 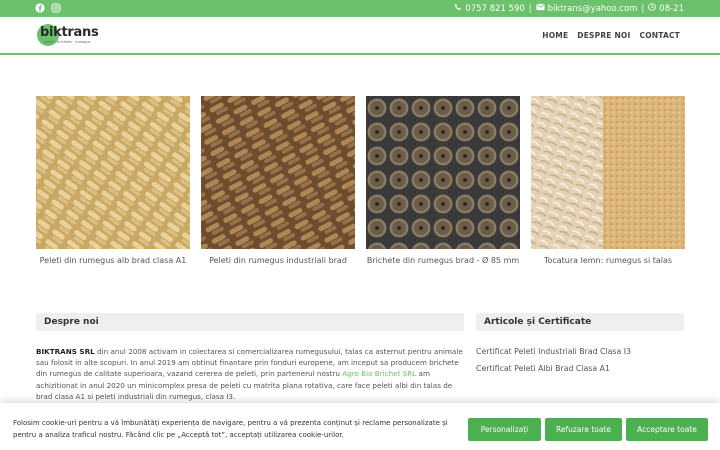 I want to click on logo: biktrans peleti · brichete · rumegus, so click(x=68, y=36).